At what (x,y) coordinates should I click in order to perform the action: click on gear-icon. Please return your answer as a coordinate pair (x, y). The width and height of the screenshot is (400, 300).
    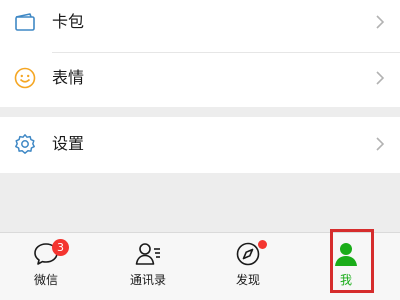
    Looking at the image, I should click on (25, 144).